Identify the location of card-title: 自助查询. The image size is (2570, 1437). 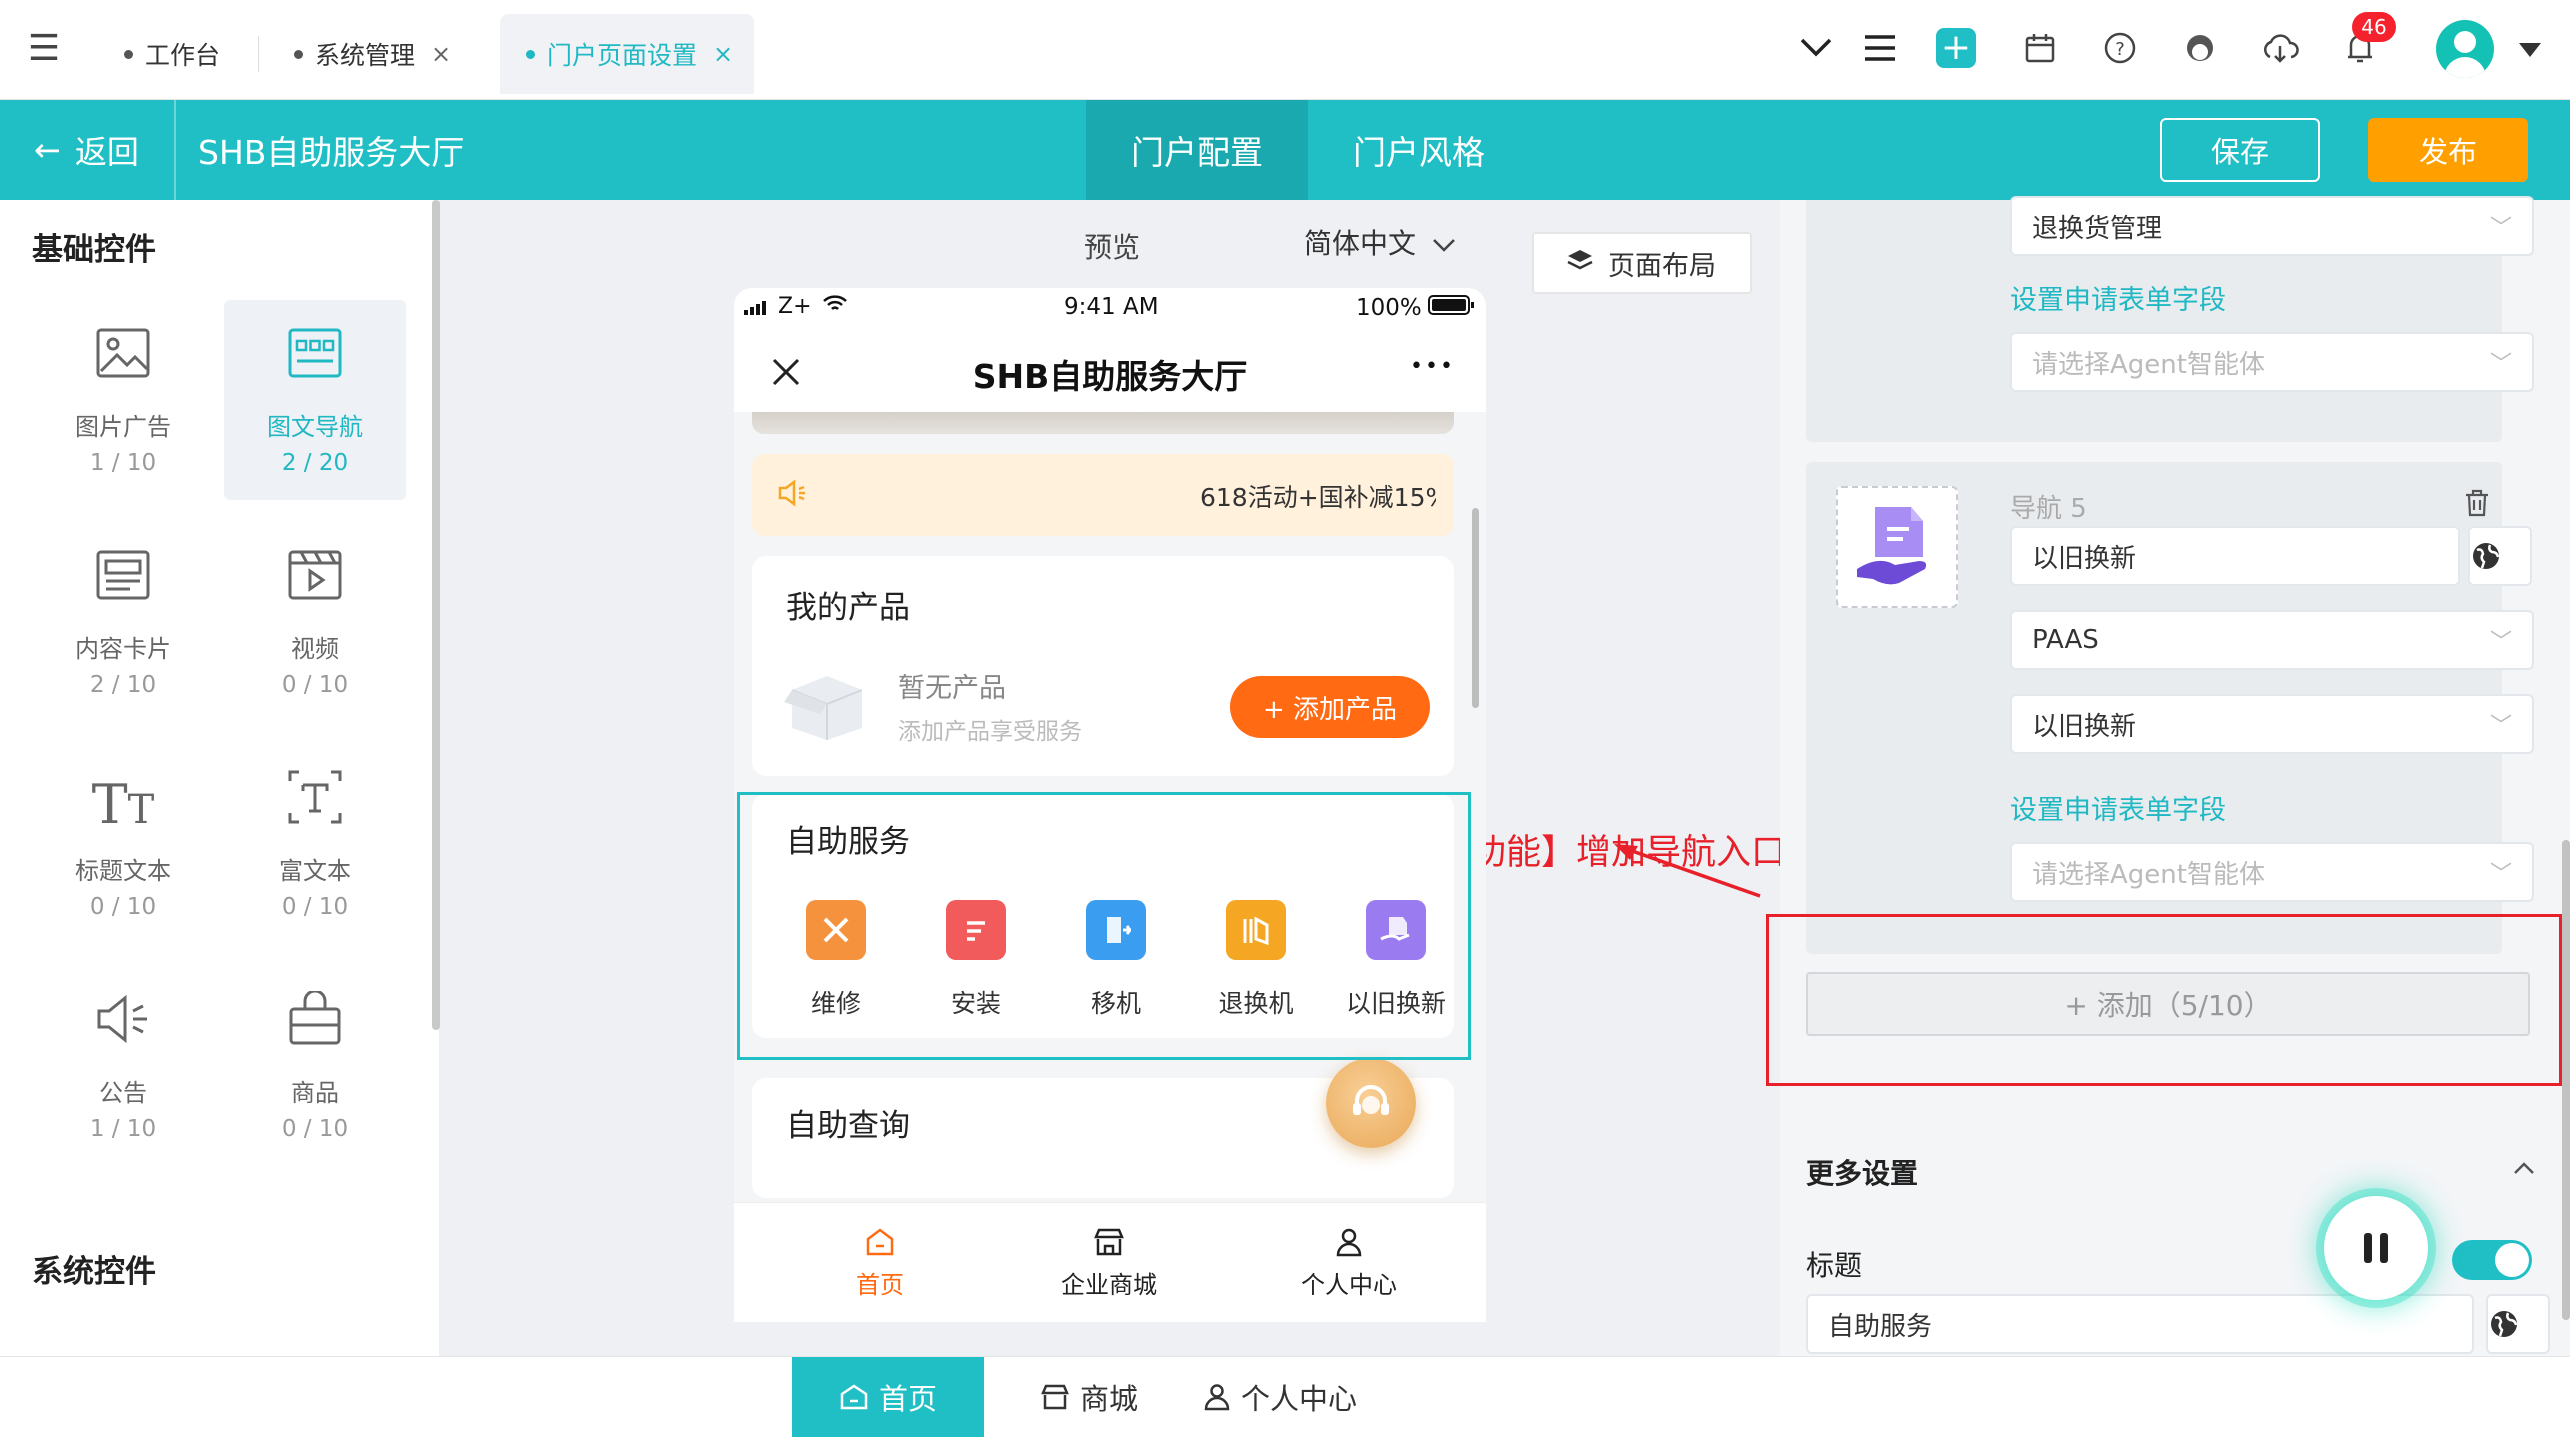
(848, 1126).